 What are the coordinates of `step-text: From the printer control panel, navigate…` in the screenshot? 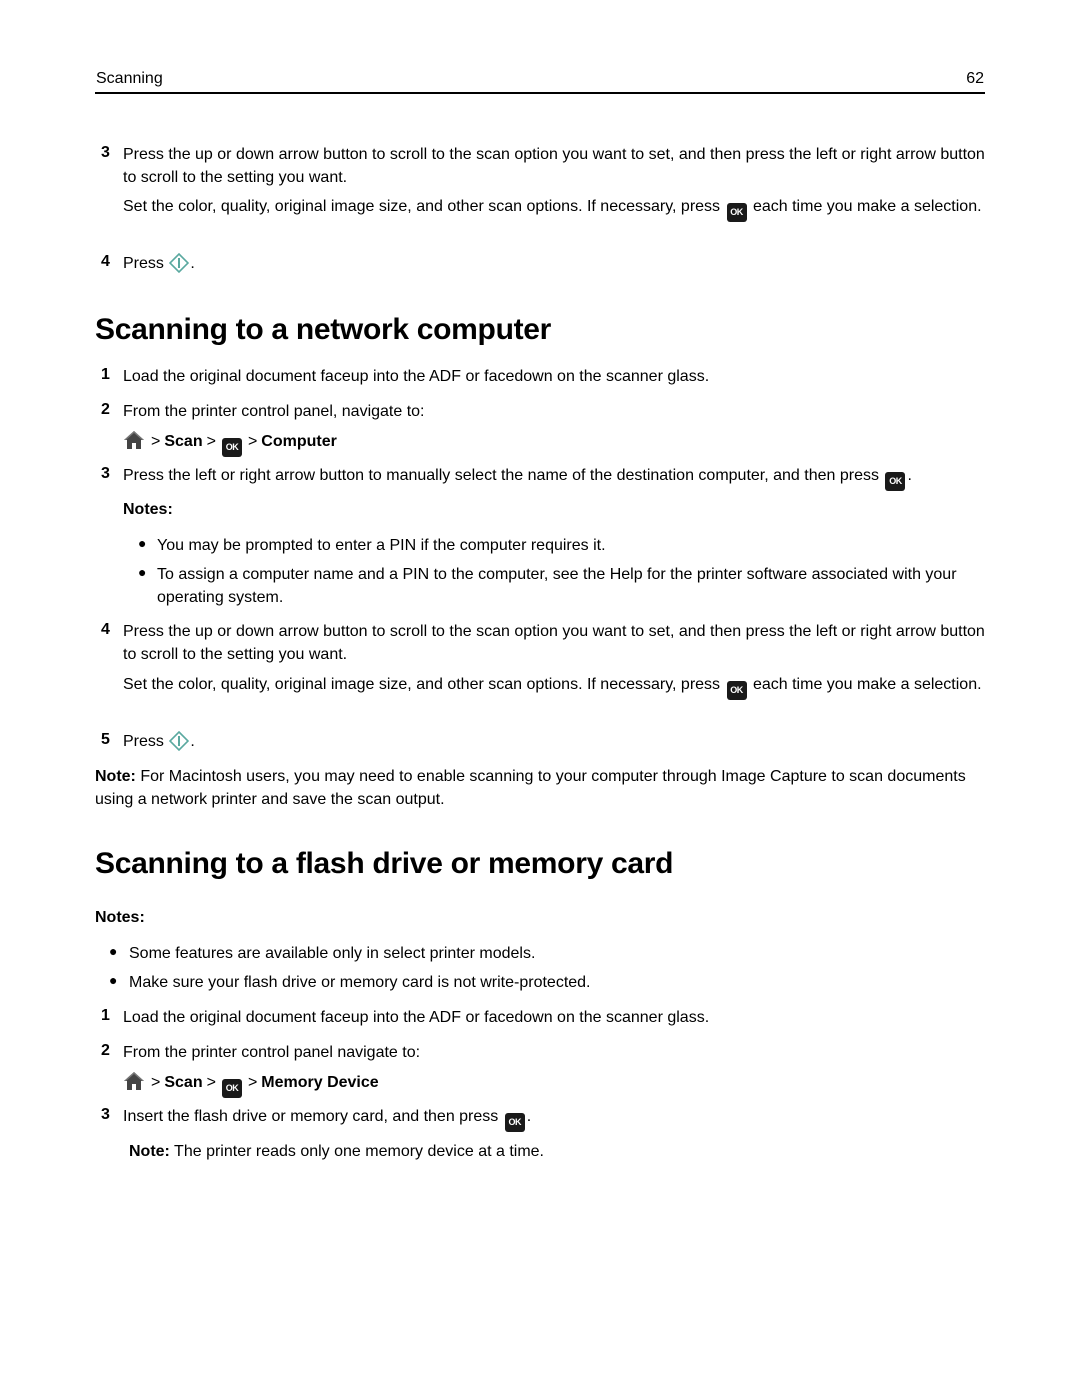 It's located at (274, 411).